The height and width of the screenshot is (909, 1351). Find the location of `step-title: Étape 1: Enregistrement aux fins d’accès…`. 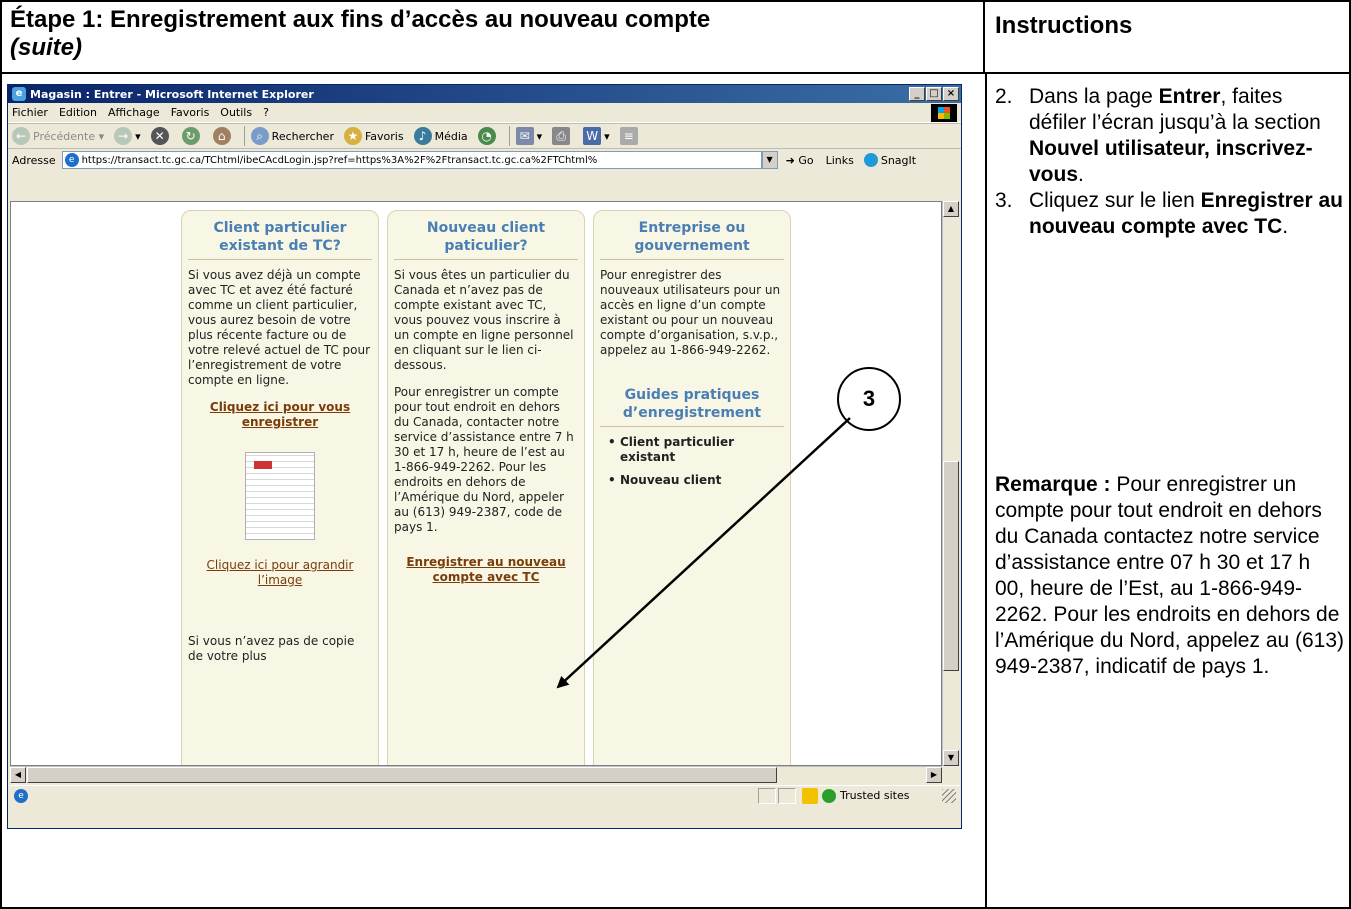

step-title: Étape 1: Enregistrement aux fins d’accès… is located at coordinates (360, 19).